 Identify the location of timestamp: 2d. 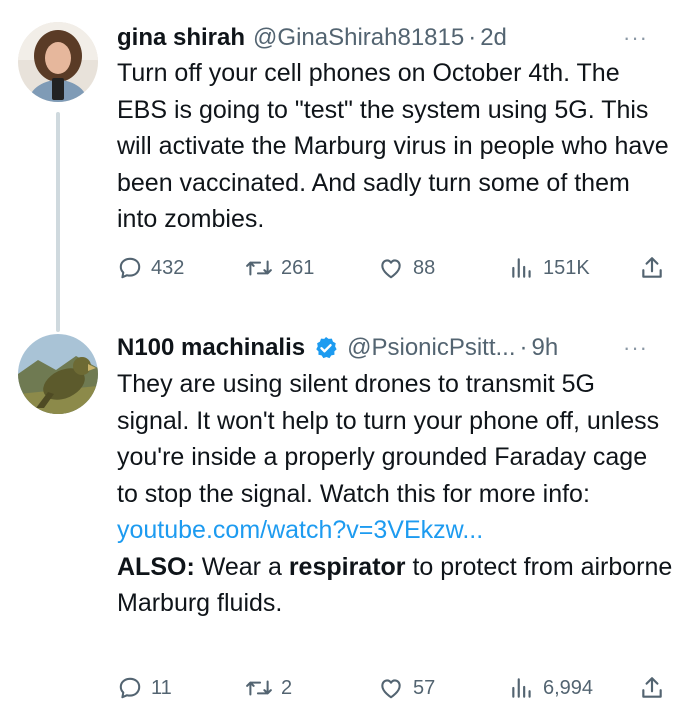
(493, 38).